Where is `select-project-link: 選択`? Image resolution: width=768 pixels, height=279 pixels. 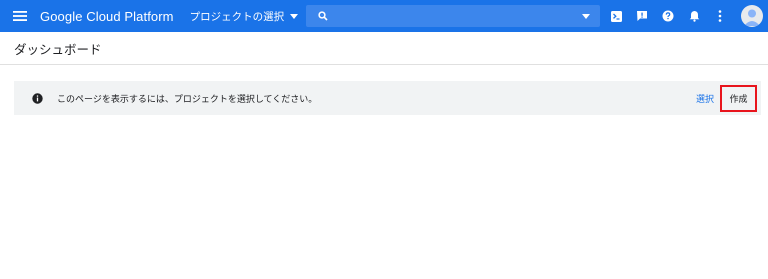 select-project-link: 選択 is located at coordinates (705, 98).